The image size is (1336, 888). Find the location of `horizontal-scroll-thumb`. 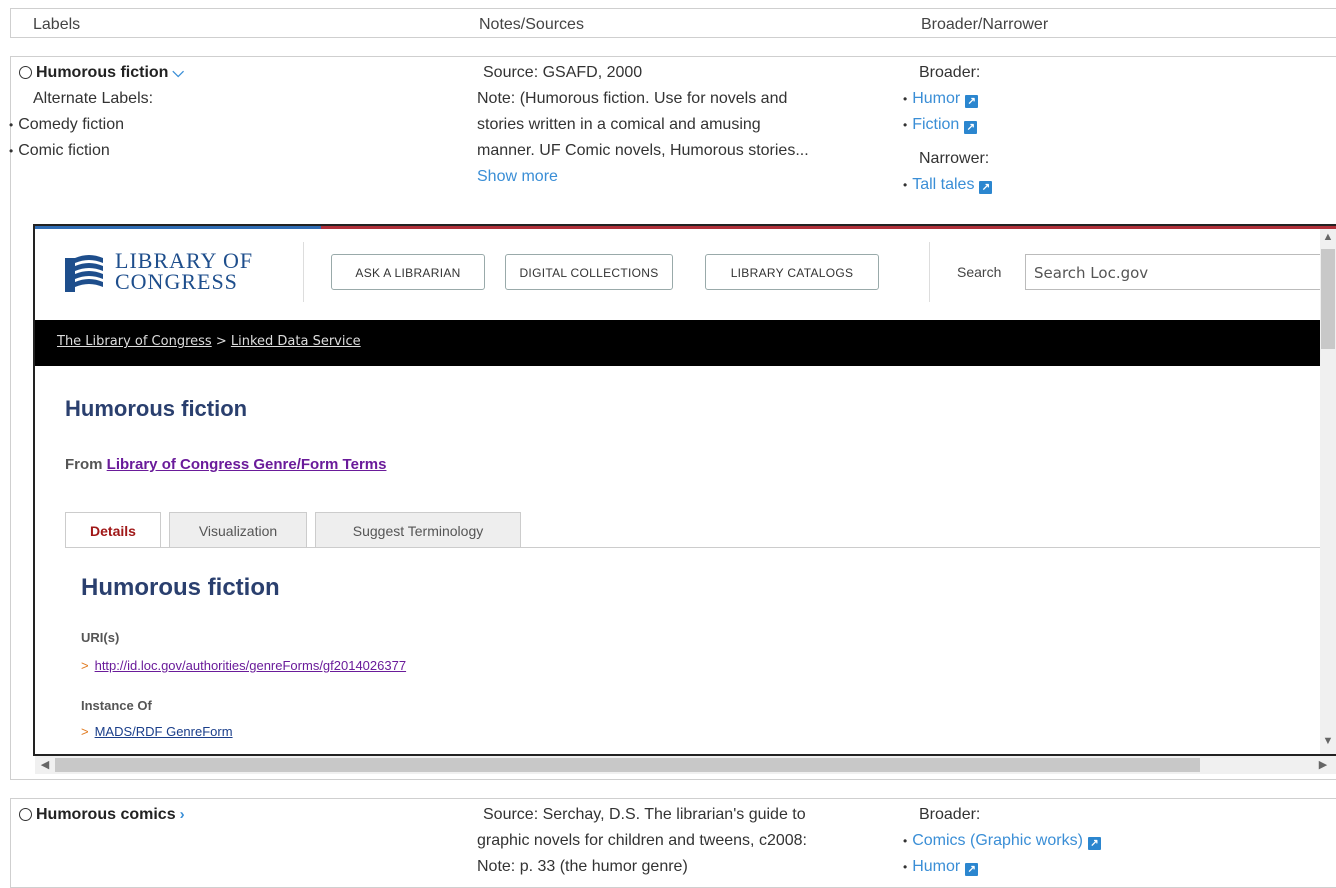

horizontal-scroll-thumb is located at coordinates (627, 765).